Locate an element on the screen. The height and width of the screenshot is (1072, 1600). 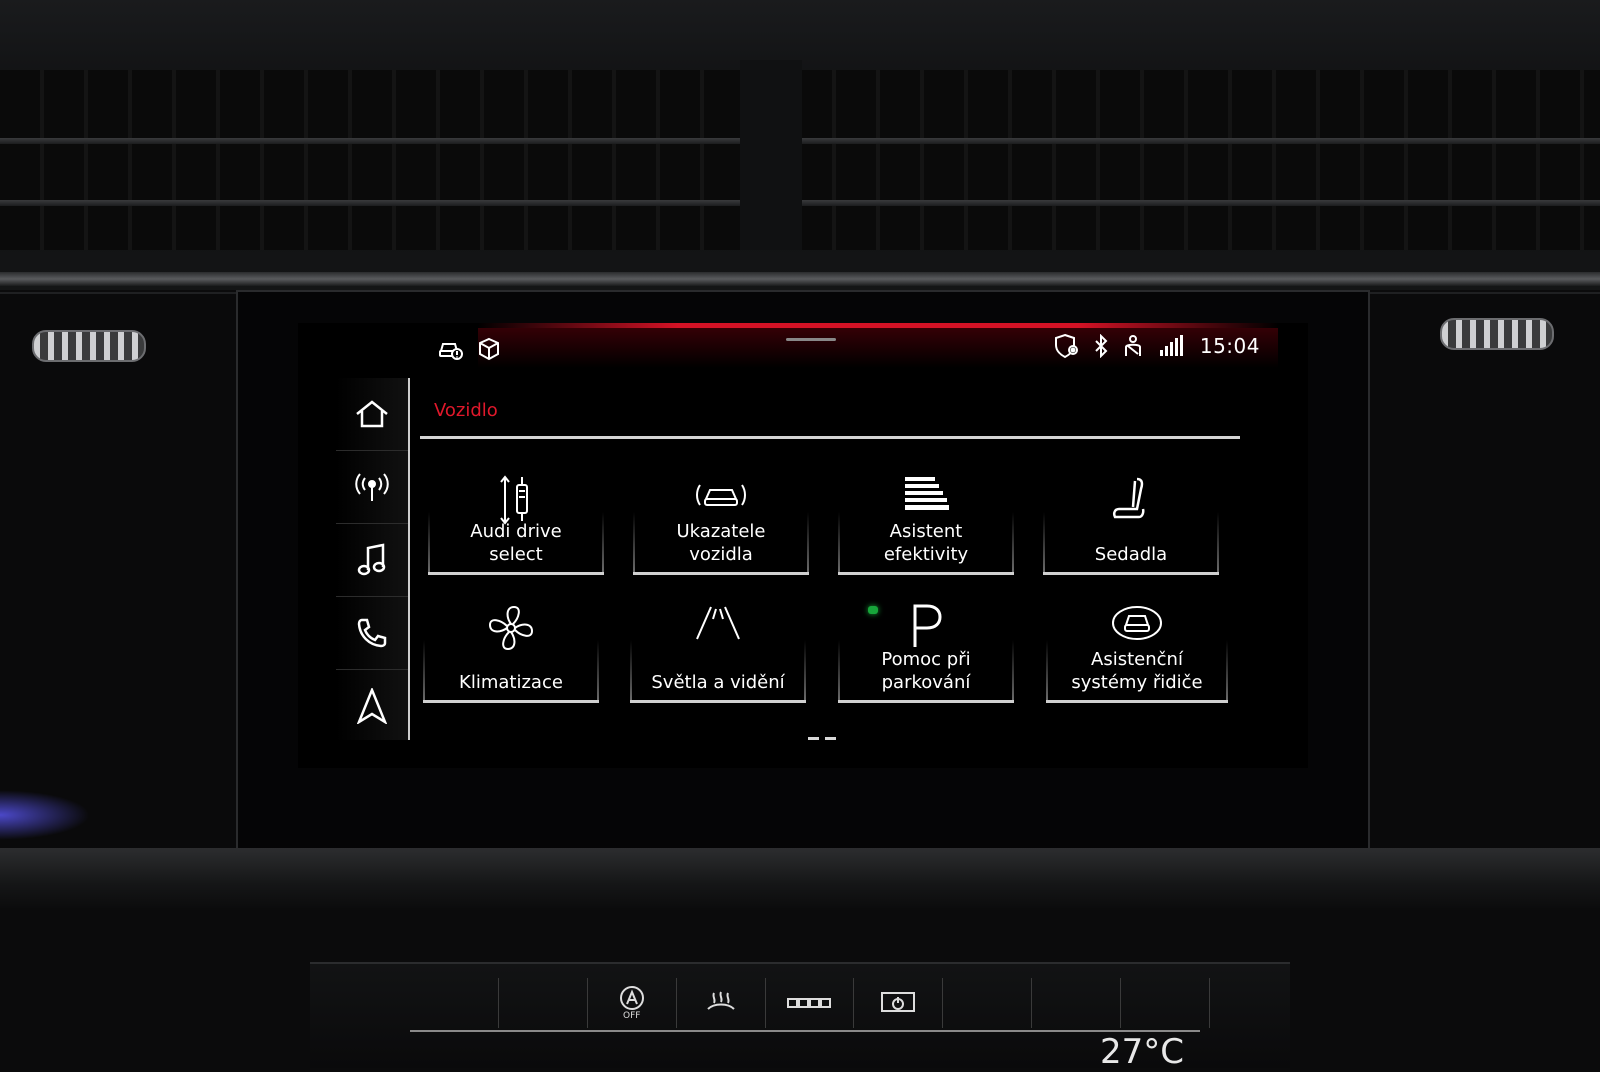
navigation-arrow-icon is located at coordinates (372, 706).